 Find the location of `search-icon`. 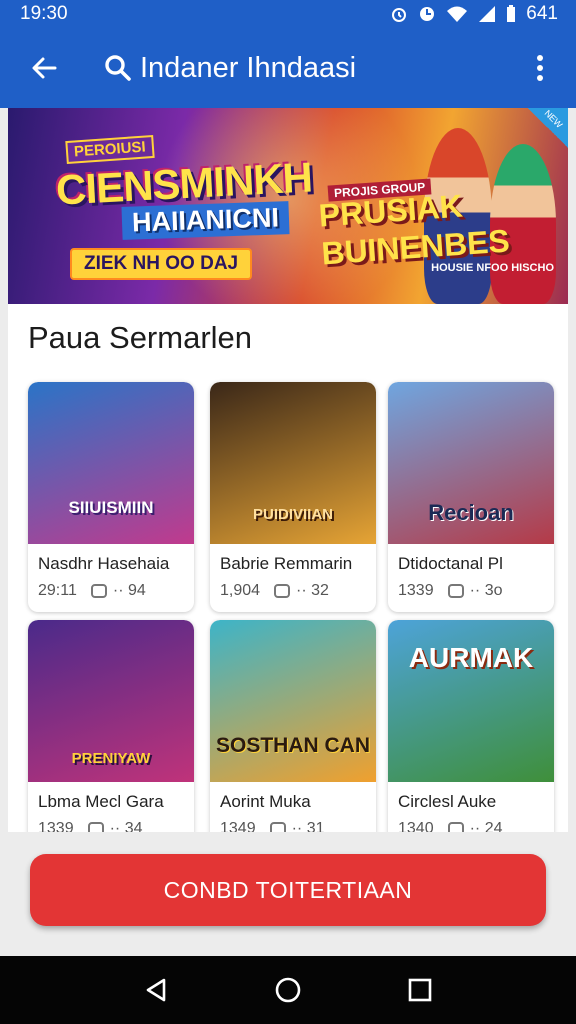

search-icon is located at coordinates (119, 68).